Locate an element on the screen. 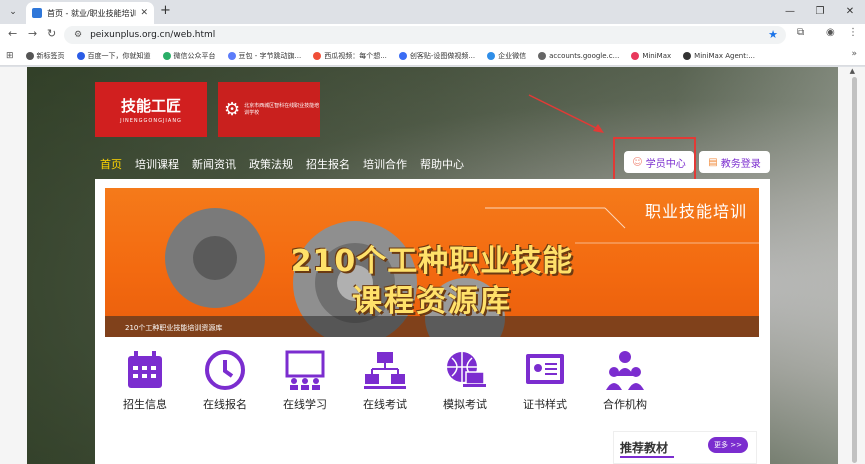 This screenshot has width=865, height=464. logo-sub-text: JINENGGONGJIANG is located at coordinates (151, 121).